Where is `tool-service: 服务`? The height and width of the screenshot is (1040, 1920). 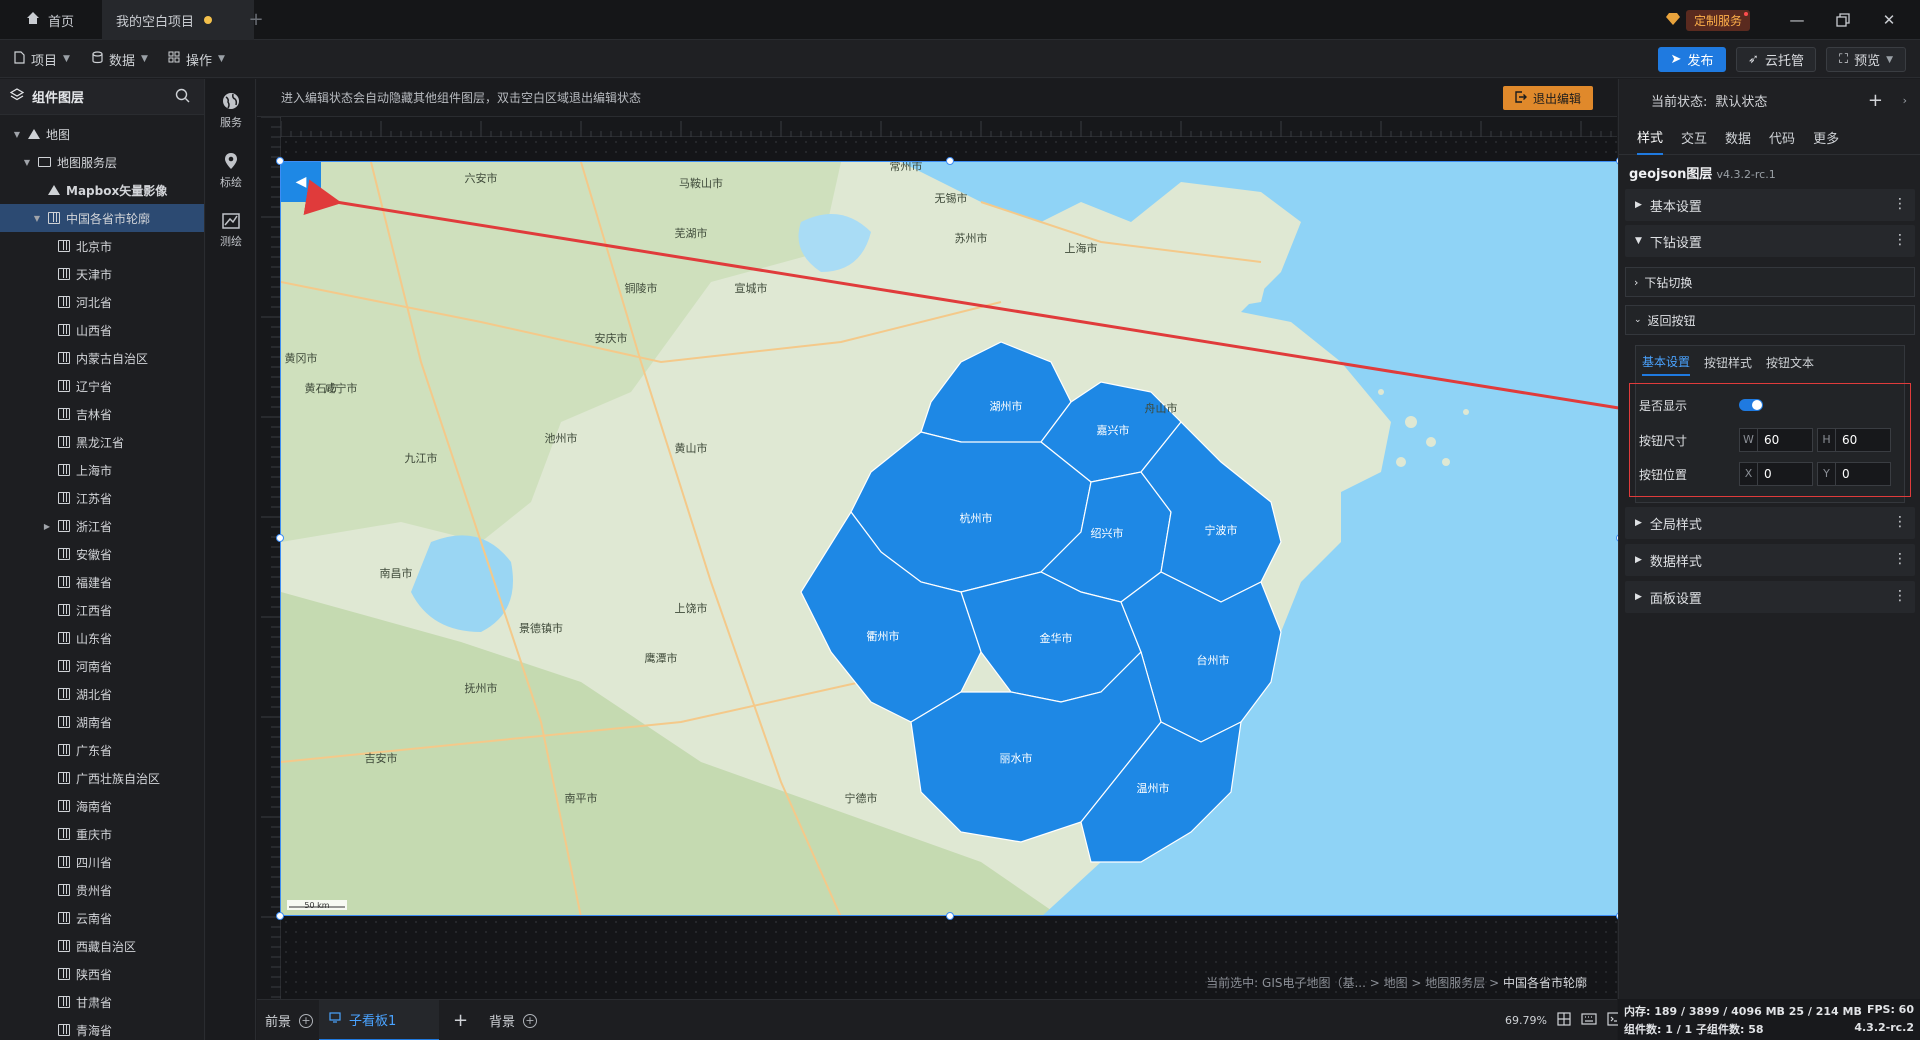
tool-service: 服务 is located at coordinates (231, 111).